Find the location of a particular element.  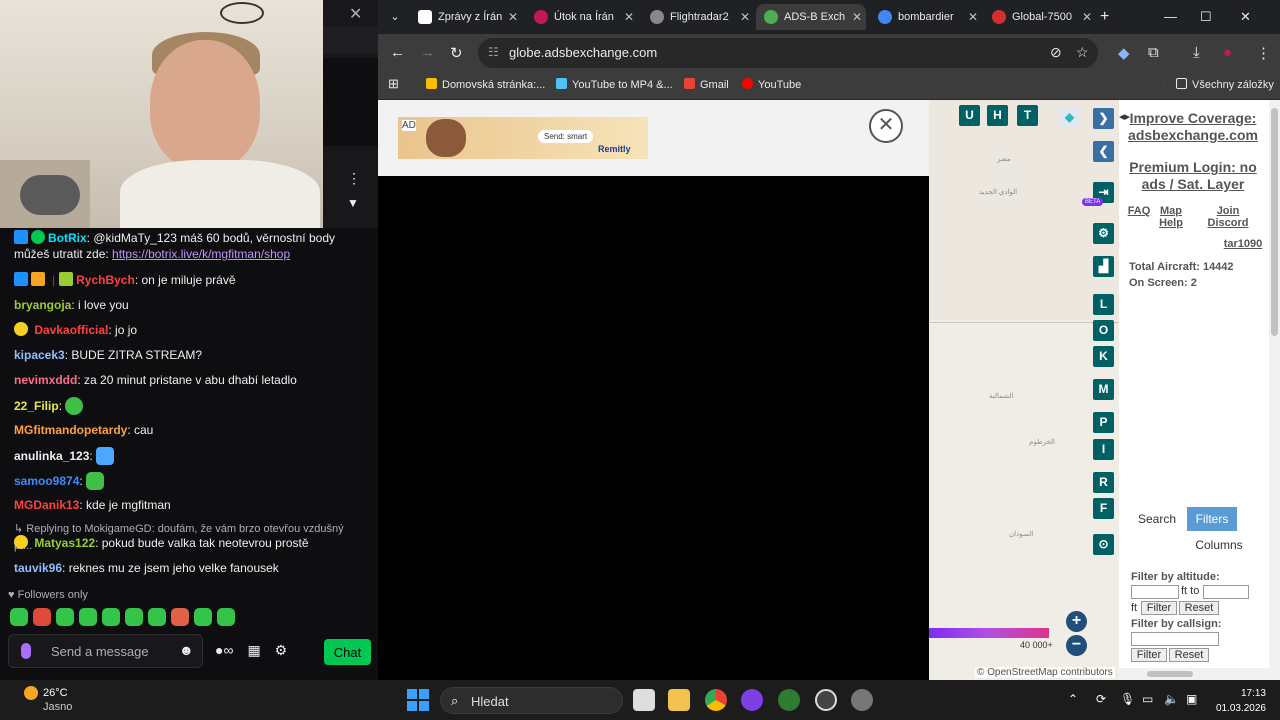

more-options-icon: ⋮ is located at coordinates (354, 178).